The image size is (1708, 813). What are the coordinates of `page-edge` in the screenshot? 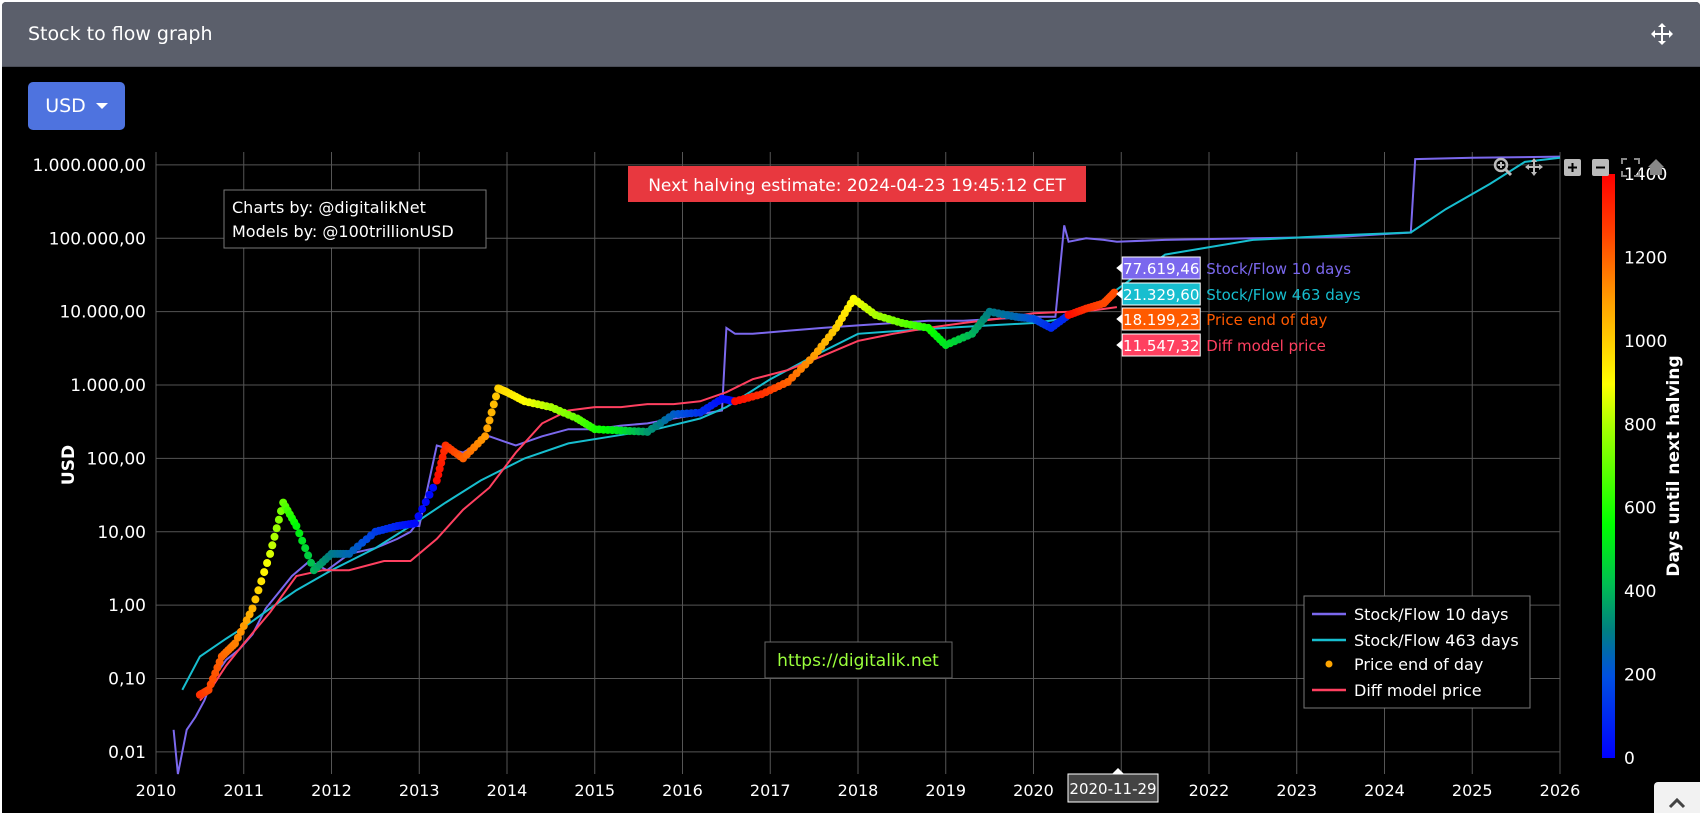 It's located at (1704, 406).